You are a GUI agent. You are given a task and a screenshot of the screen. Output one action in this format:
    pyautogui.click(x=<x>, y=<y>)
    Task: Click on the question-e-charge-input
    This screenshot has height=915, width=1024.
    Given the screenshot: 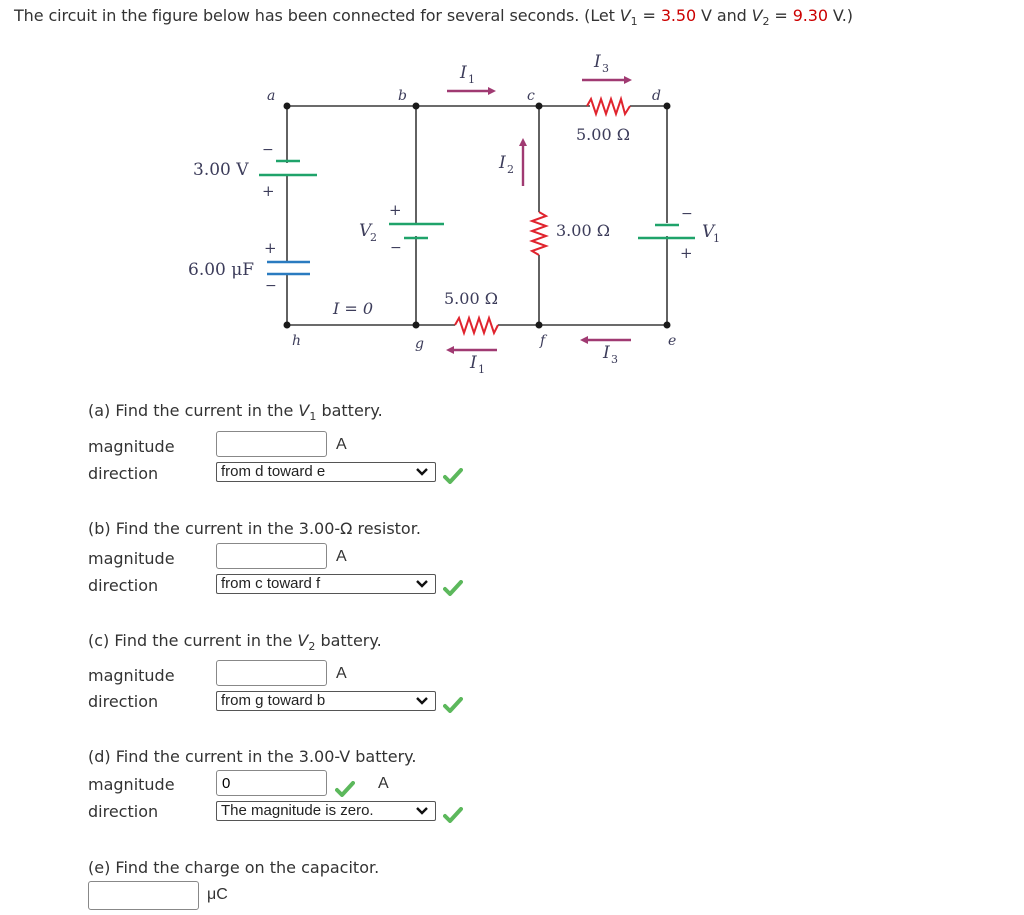 What is the action you would take?
    pyautogui.click(x=143, y=895)
    